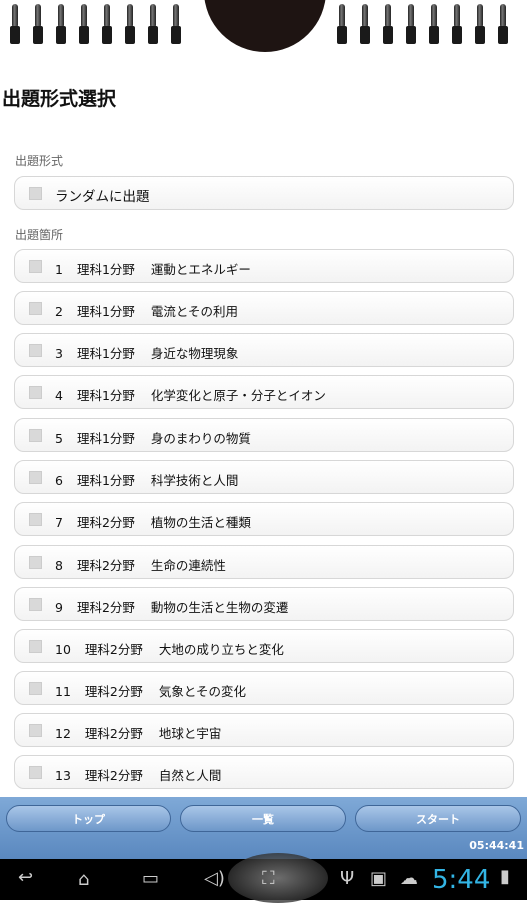 The width and height of the screenshot is (527, 903). Describe the element at coordinates (505, 876) in the screenshot. I see `signal-icon: ▮` at that location.